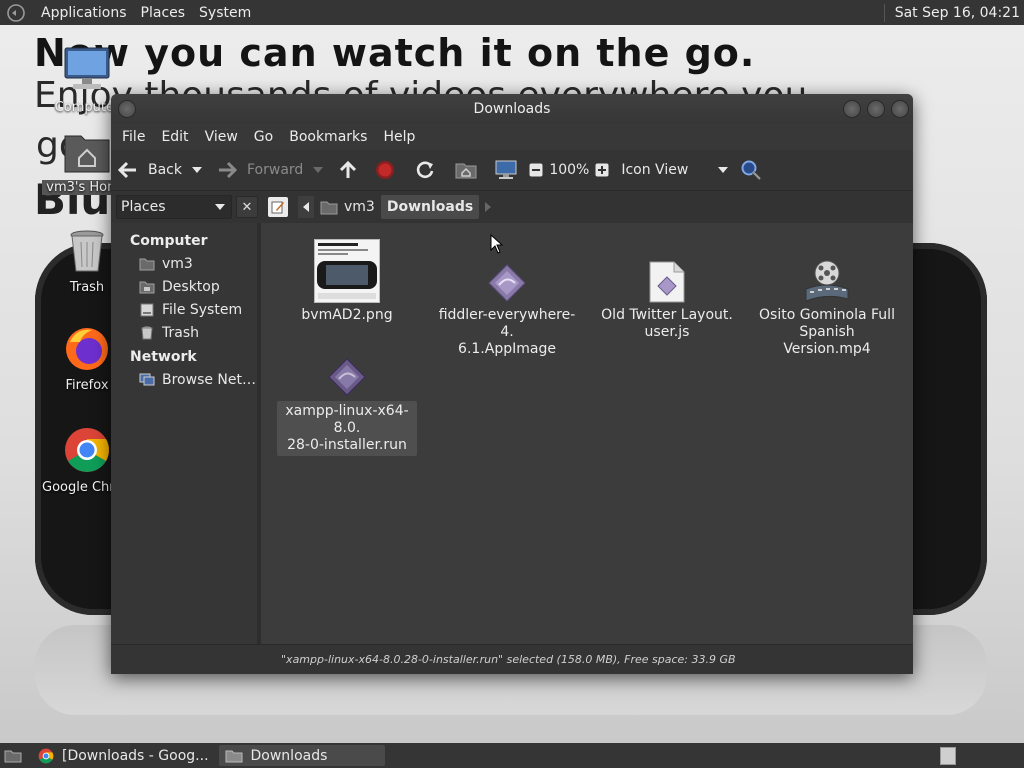 The height and width of the screenshot is (768, 1024). I want to click on file-name-line: xampp-linux-x64-8.0., so click(347, 419).